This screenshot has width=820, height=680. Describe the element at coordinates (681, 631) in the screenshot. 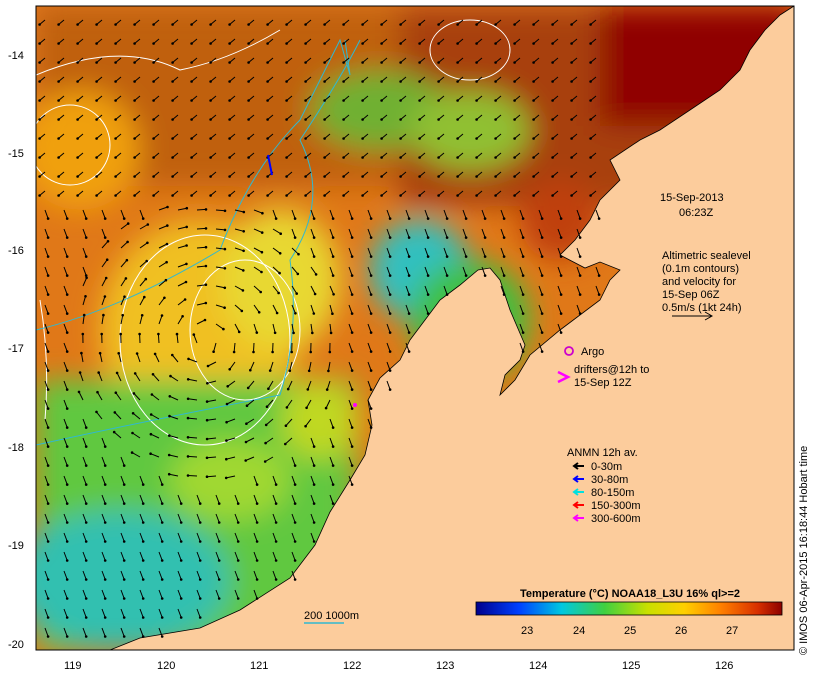

I see `colorbar-tick: 26` at that location.